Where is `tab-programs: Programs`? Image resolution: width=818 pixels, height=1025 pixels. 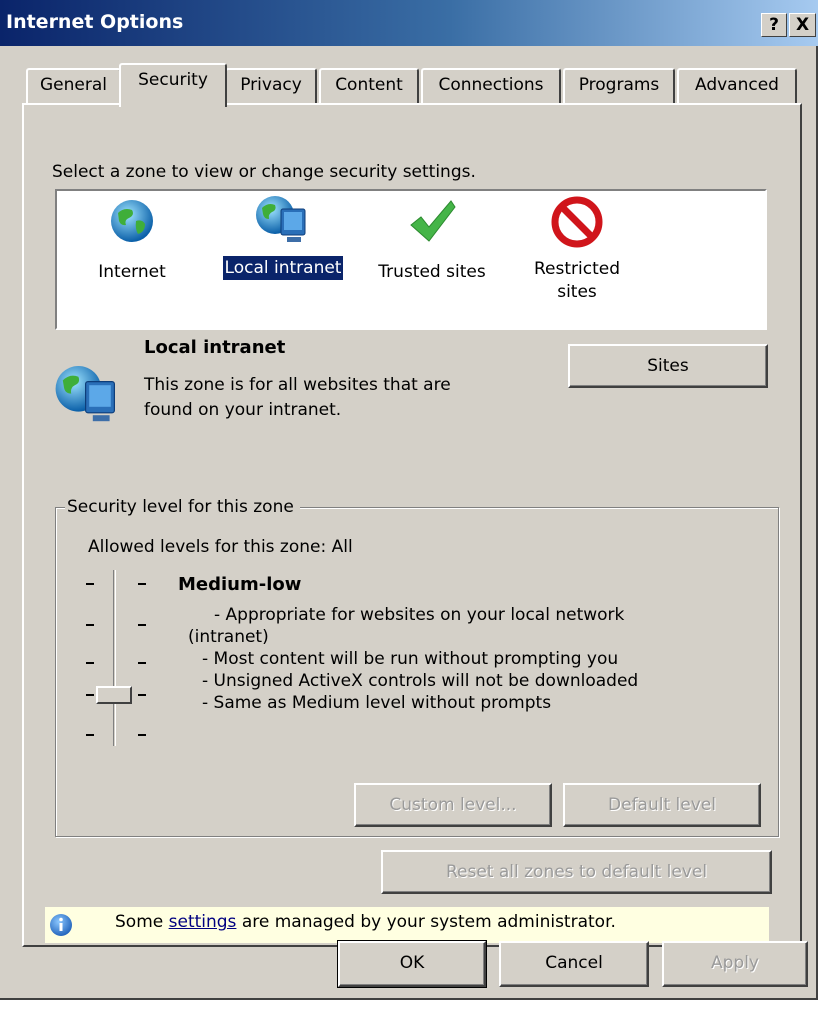
tab-programs: Programs is located at coordinates (619, 86).